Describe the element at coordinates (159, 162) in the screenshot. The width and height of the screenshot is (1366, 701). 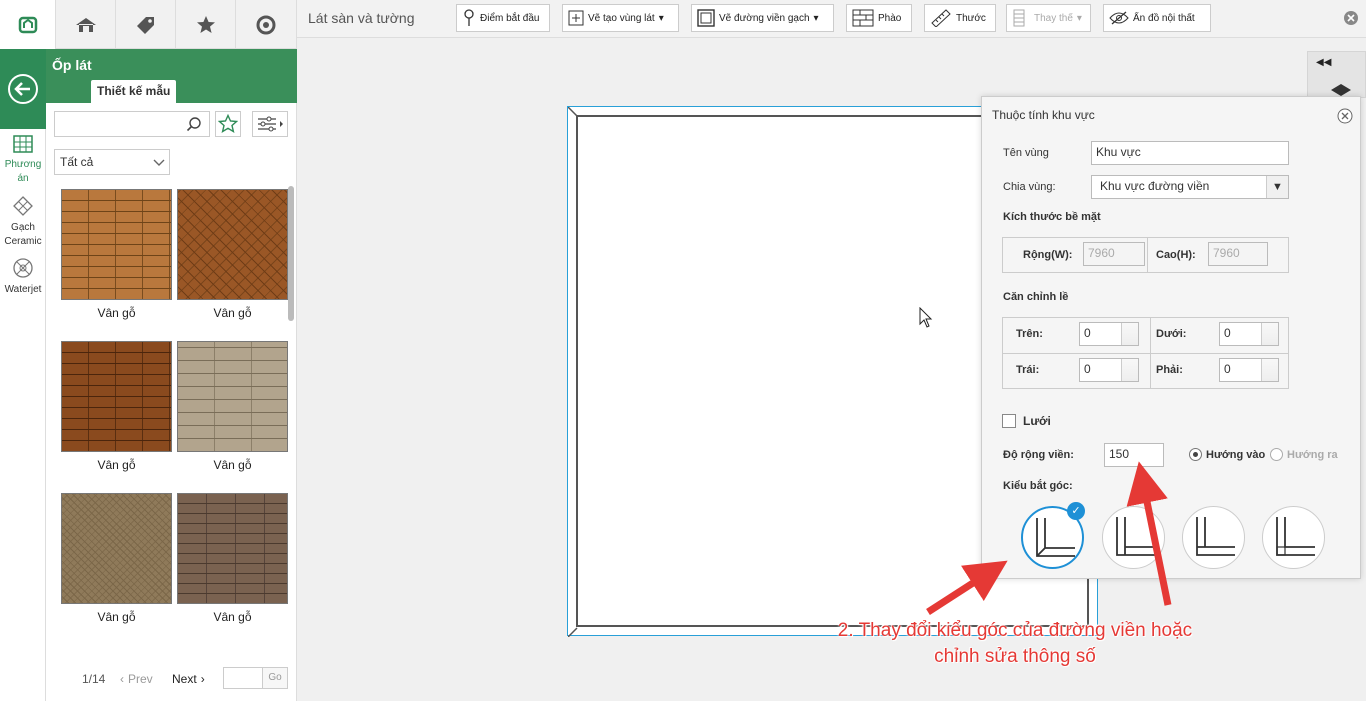
I see `chevron-down-icon` at that location.